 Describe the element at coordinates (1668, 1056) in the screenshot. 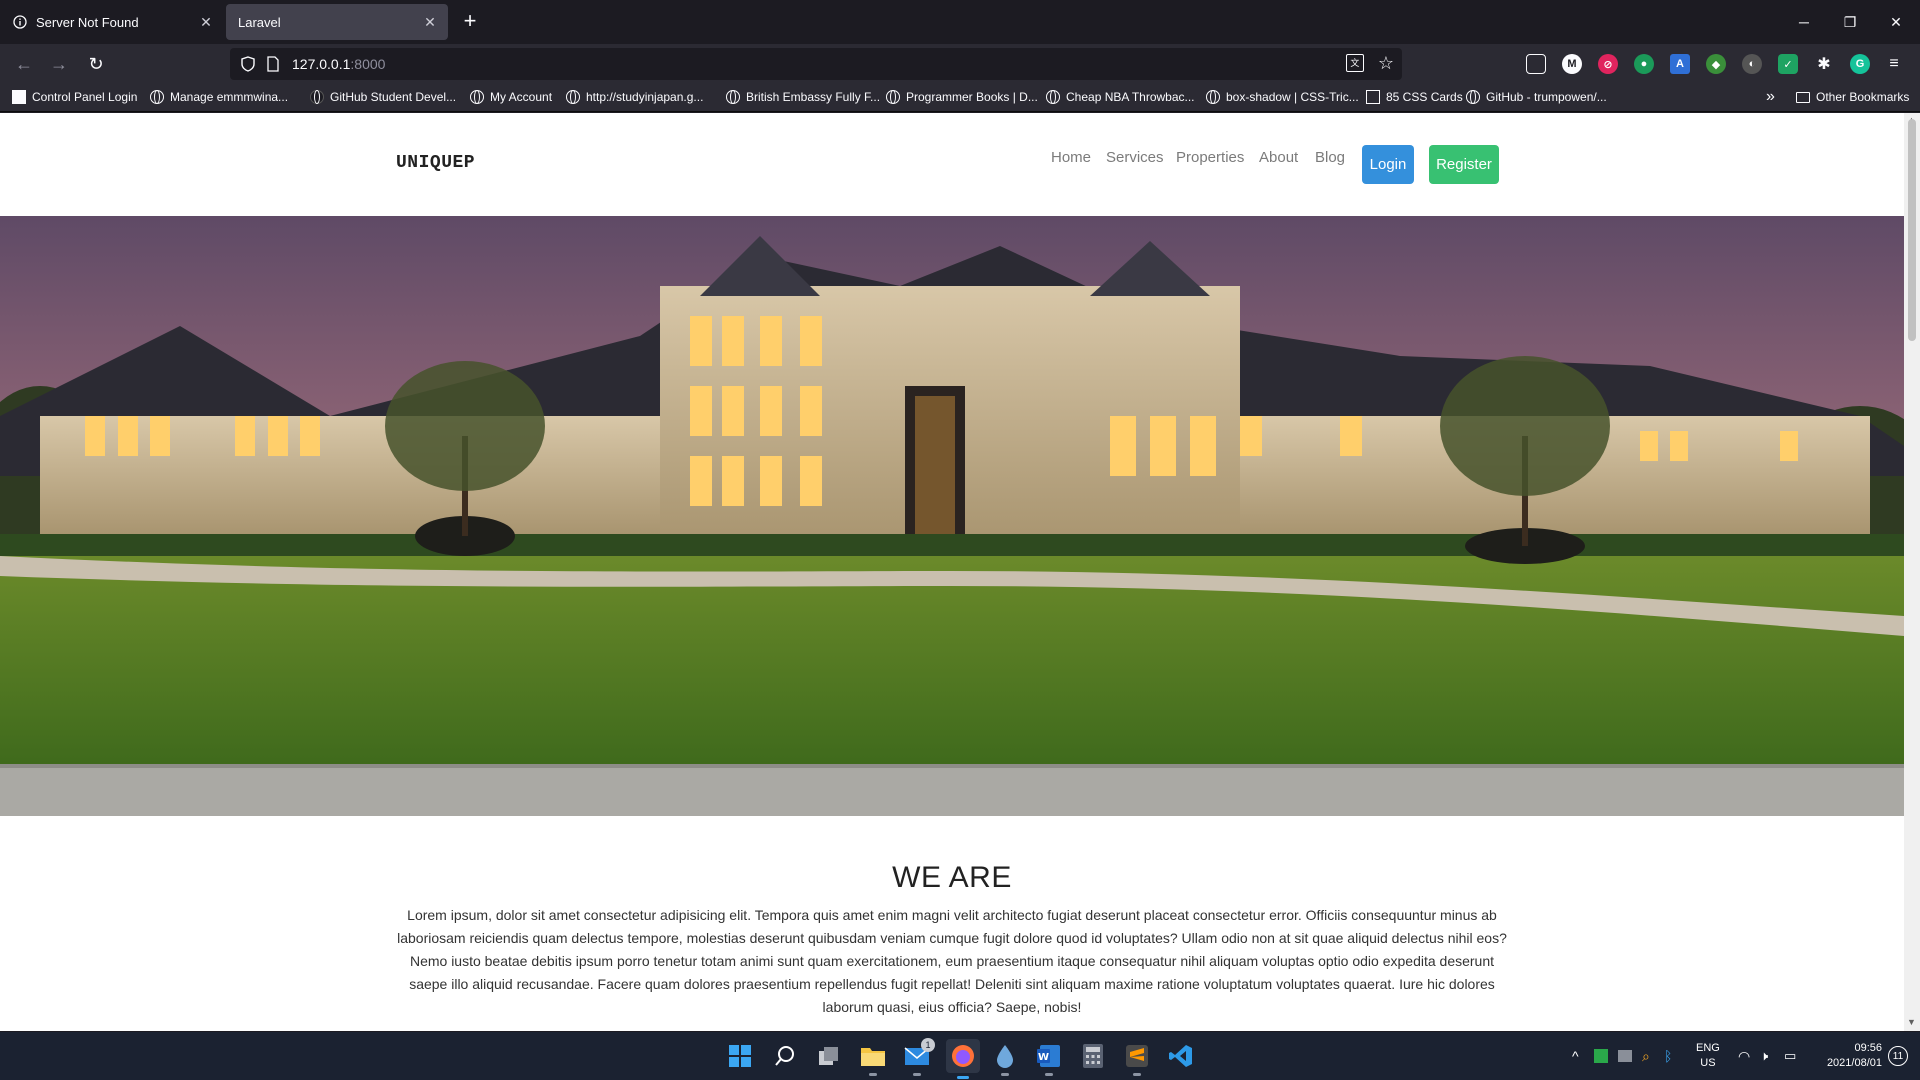

I see `bluetooth-icon: ᛒ` at that location.